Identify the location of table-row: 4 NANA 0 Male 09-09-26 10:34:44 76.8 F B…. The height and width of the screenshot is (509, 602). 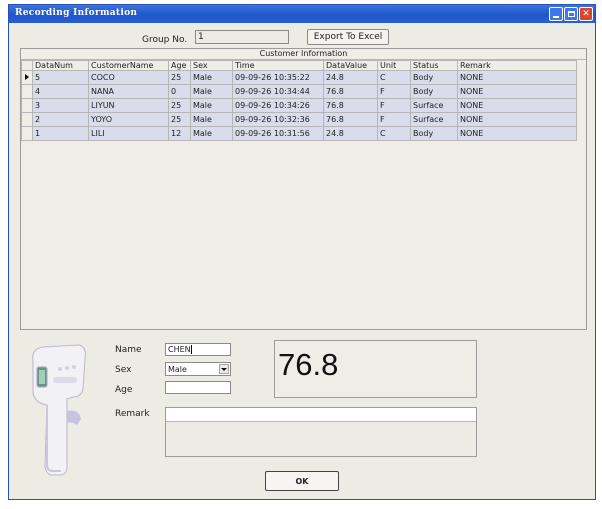
(299, 91).